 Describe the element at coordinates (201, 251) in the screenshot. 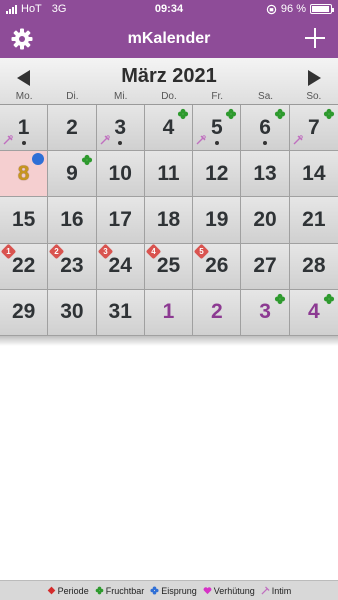

I see `period-day-number: 5` at that location.